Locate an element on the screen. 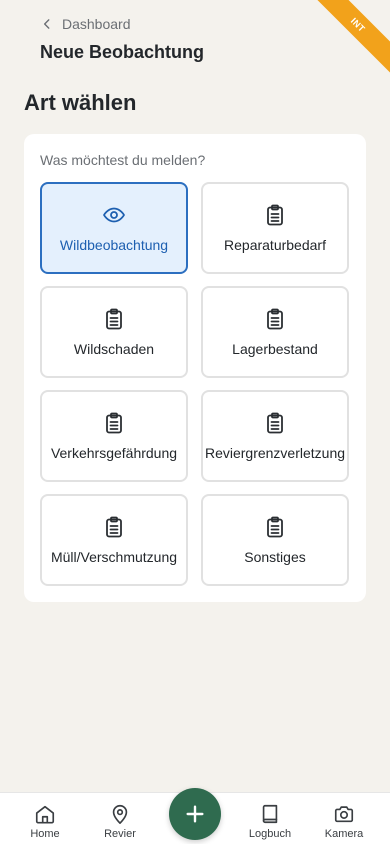  home-icon is located at coordinates (45, 814).